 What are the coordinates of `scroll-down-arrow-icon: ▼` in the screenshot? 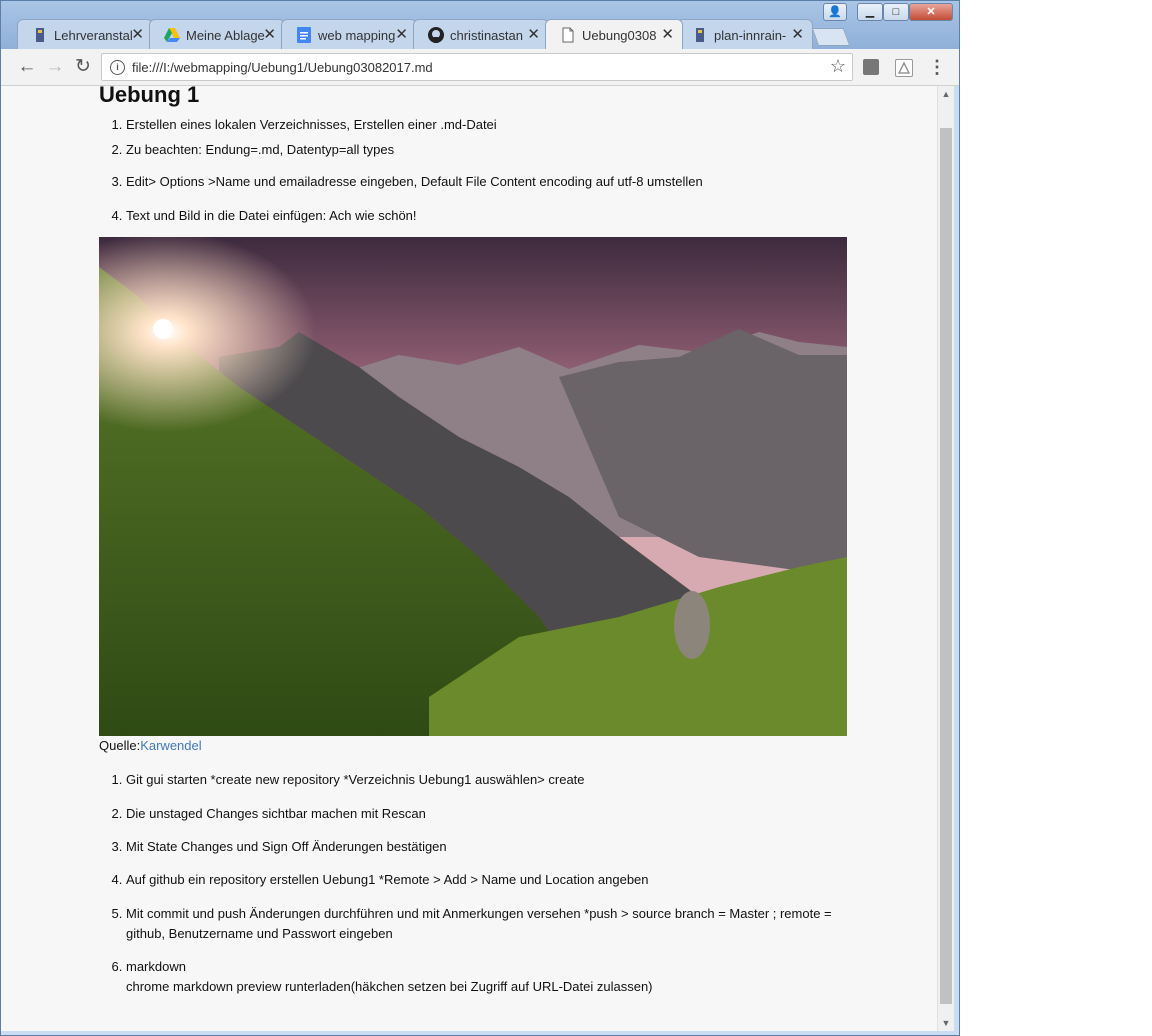 It's located at (946, 1023).